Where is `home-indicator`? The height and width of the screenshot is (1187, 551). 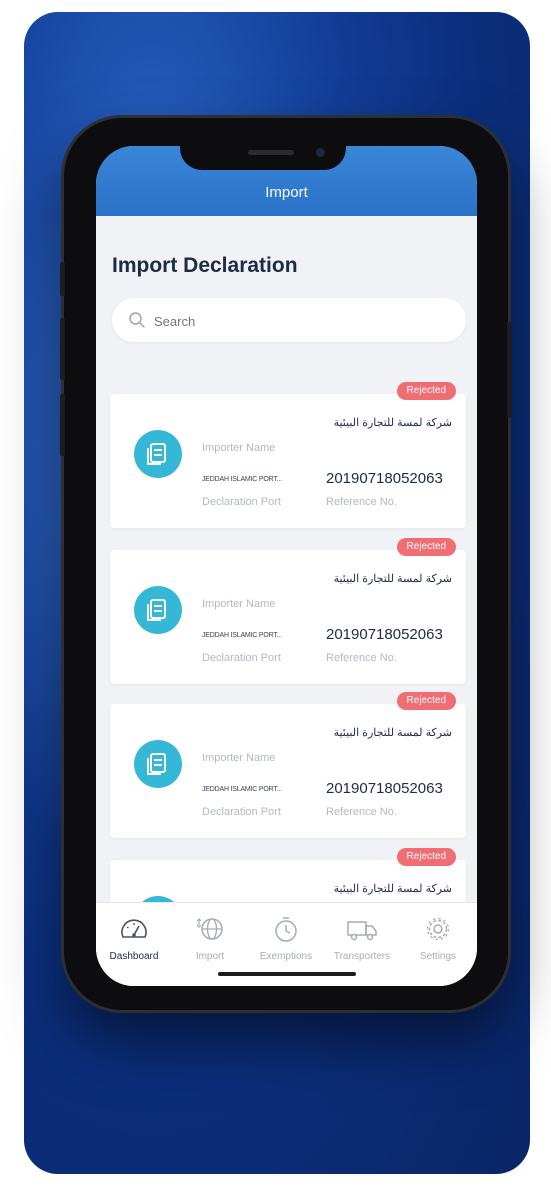
home-indicator is located at coordinates (287, 974).